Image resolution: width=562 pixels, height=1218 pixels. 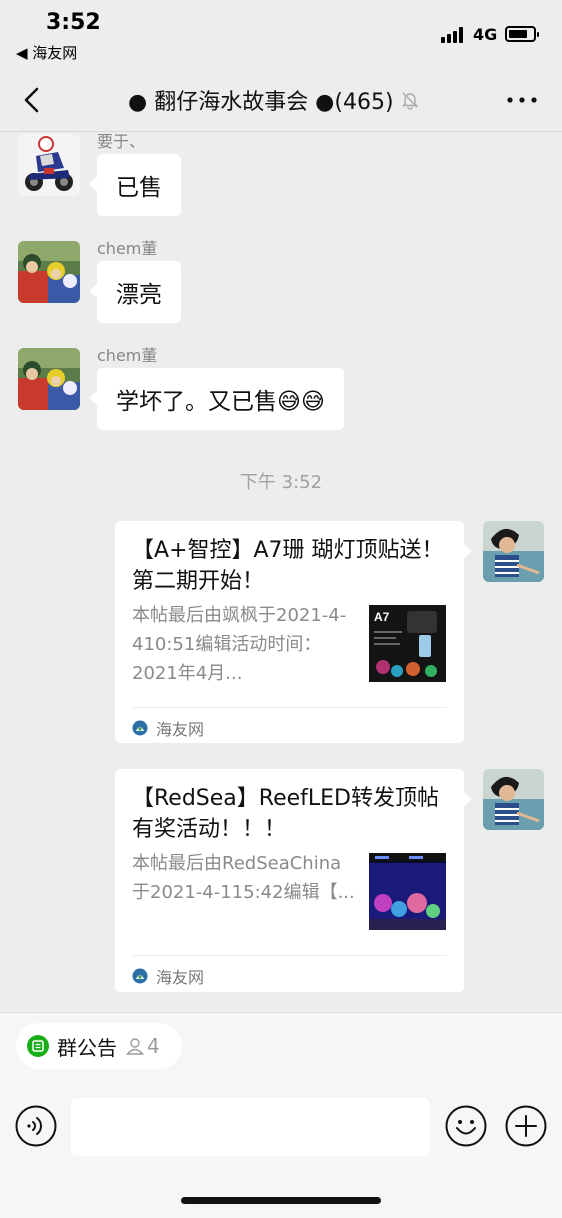 I want to click on notice-icon, so click(x=38, y=1046).